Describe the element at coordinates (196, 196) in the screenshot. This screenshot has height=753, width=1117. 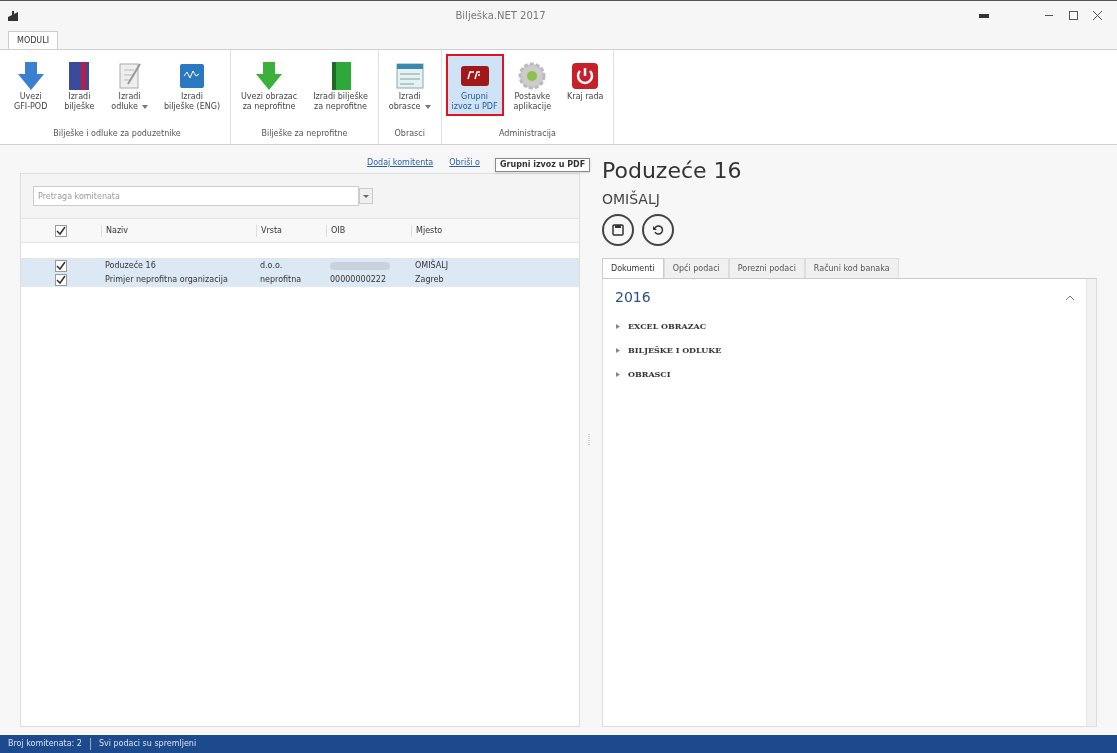
I see `search-field: Pretraga komitenata` at that location.